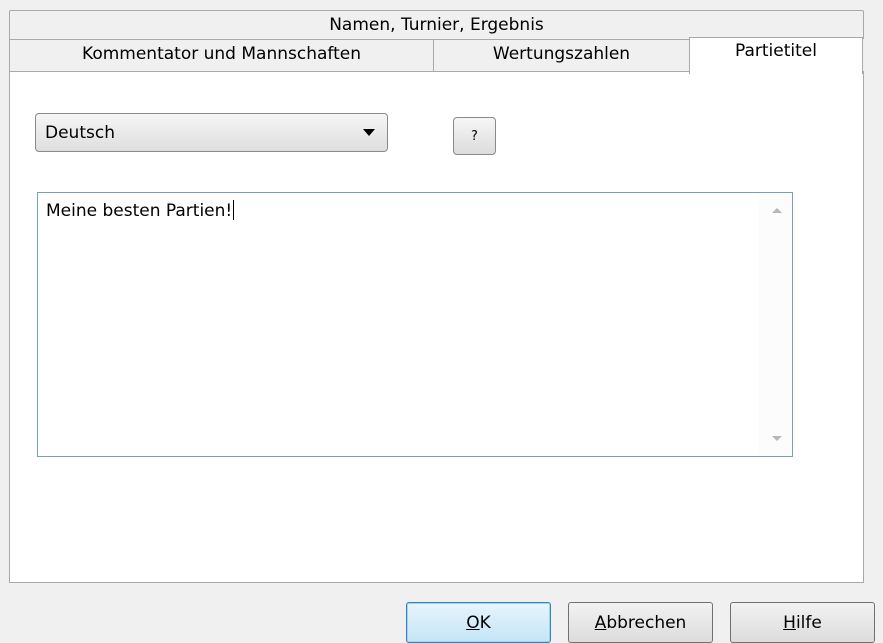 Image resolution: width=883 pixels, height=643 pixels. Describe the element at coordinates (140, 210) in the screenshot. I see `game-title-text: Meine besten Partien!` at that location.